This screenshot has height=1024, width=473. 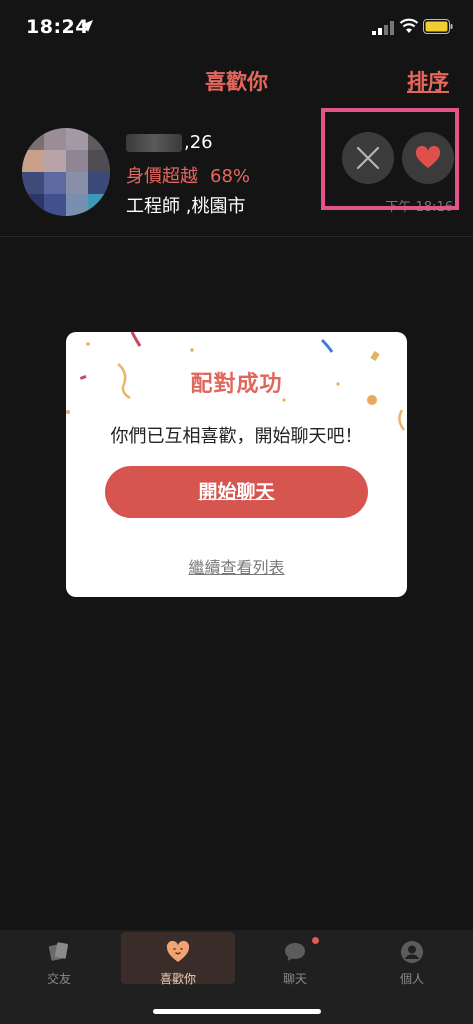 I want to click on start-chat-button: 開始聊天, so click(x=236, y=492).